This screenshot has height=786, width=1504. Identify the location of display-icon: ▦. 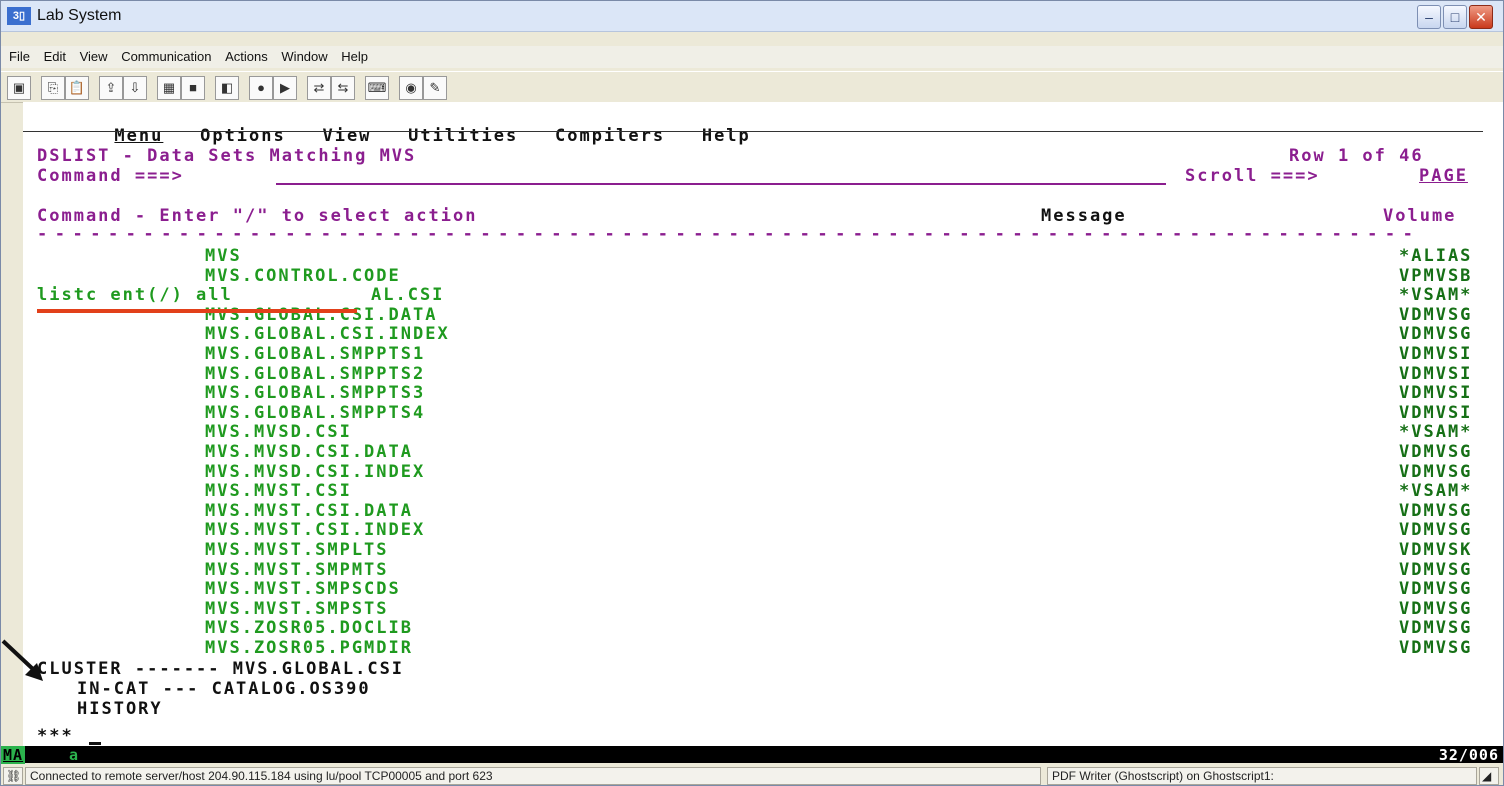
(169, 88).